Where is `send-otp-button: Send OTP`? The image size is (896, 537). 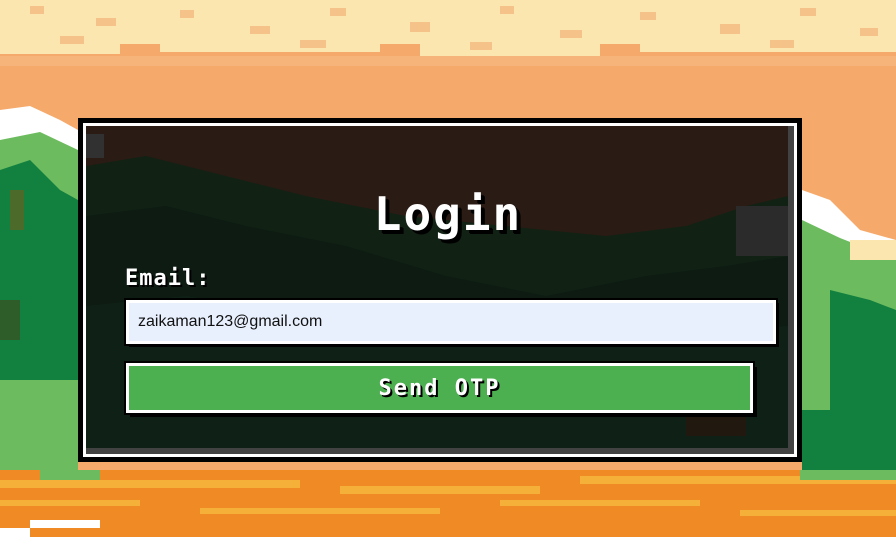 send-otp-button: Send OTP is located at coordinates (439, 388).